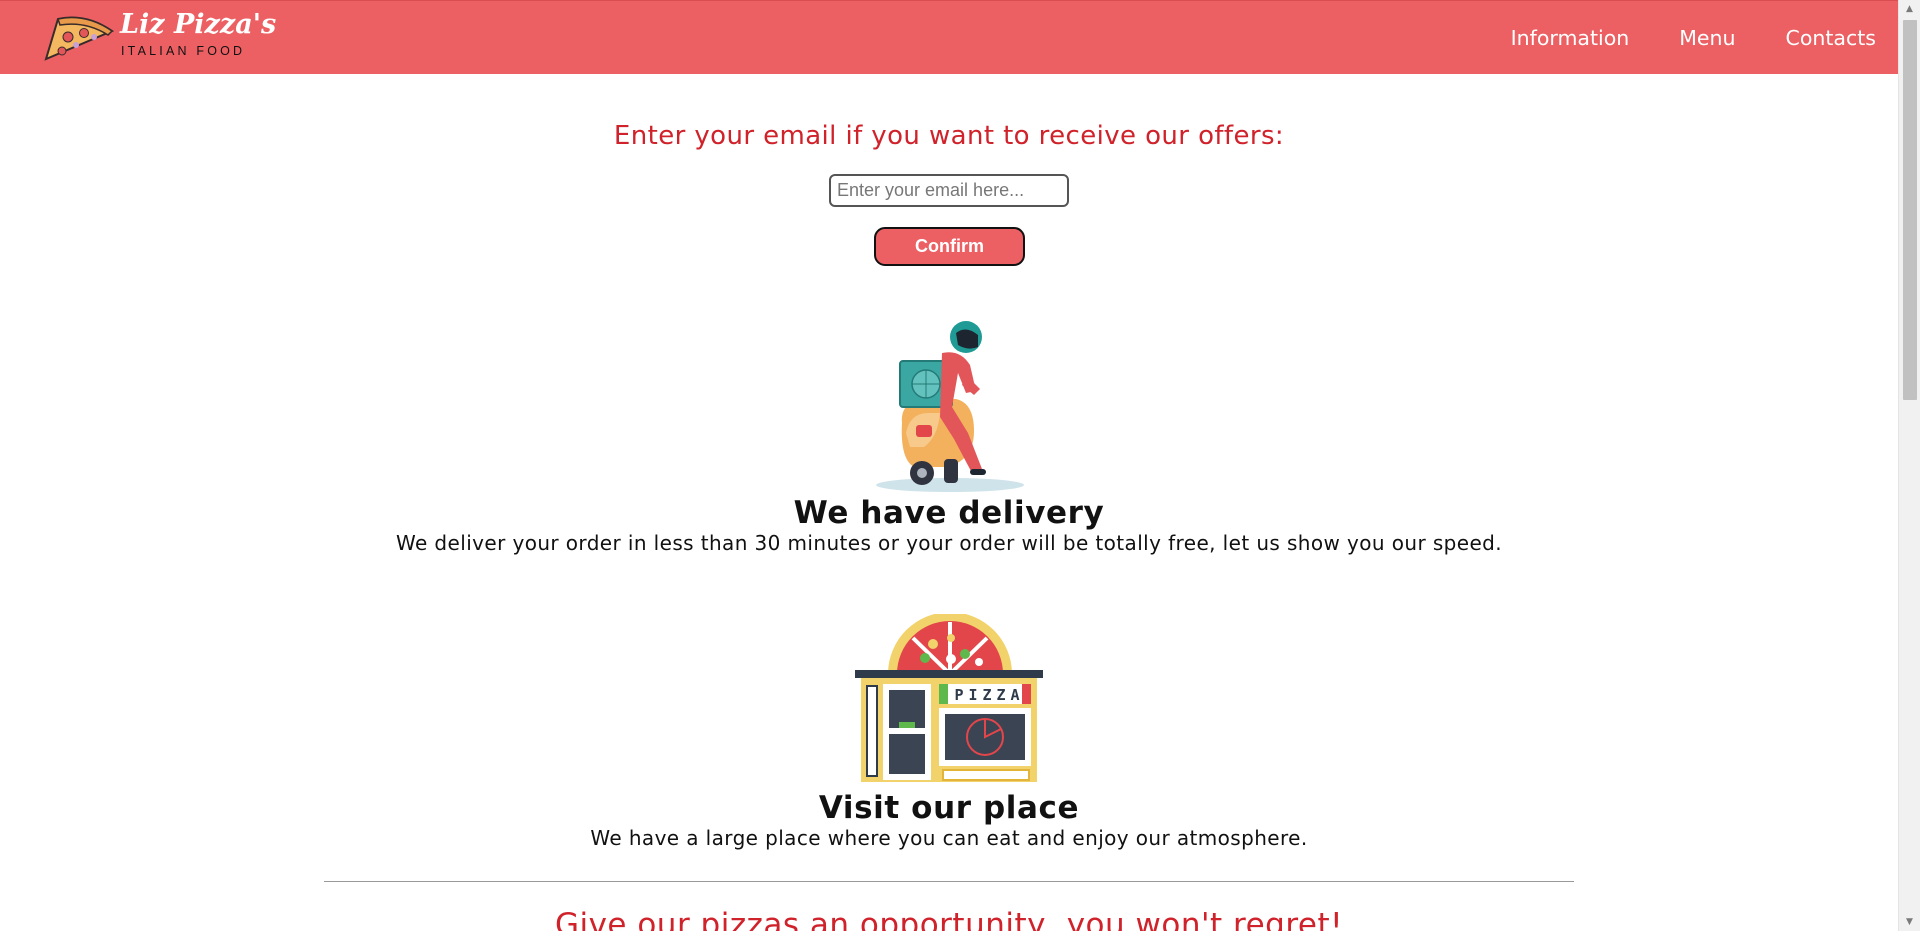 This screenshot has height=931, width=1920. What do you see at coordinates (949, 808) in the screenshot?
I see `place-title: Visit our place` at bounding box center [949, 808].